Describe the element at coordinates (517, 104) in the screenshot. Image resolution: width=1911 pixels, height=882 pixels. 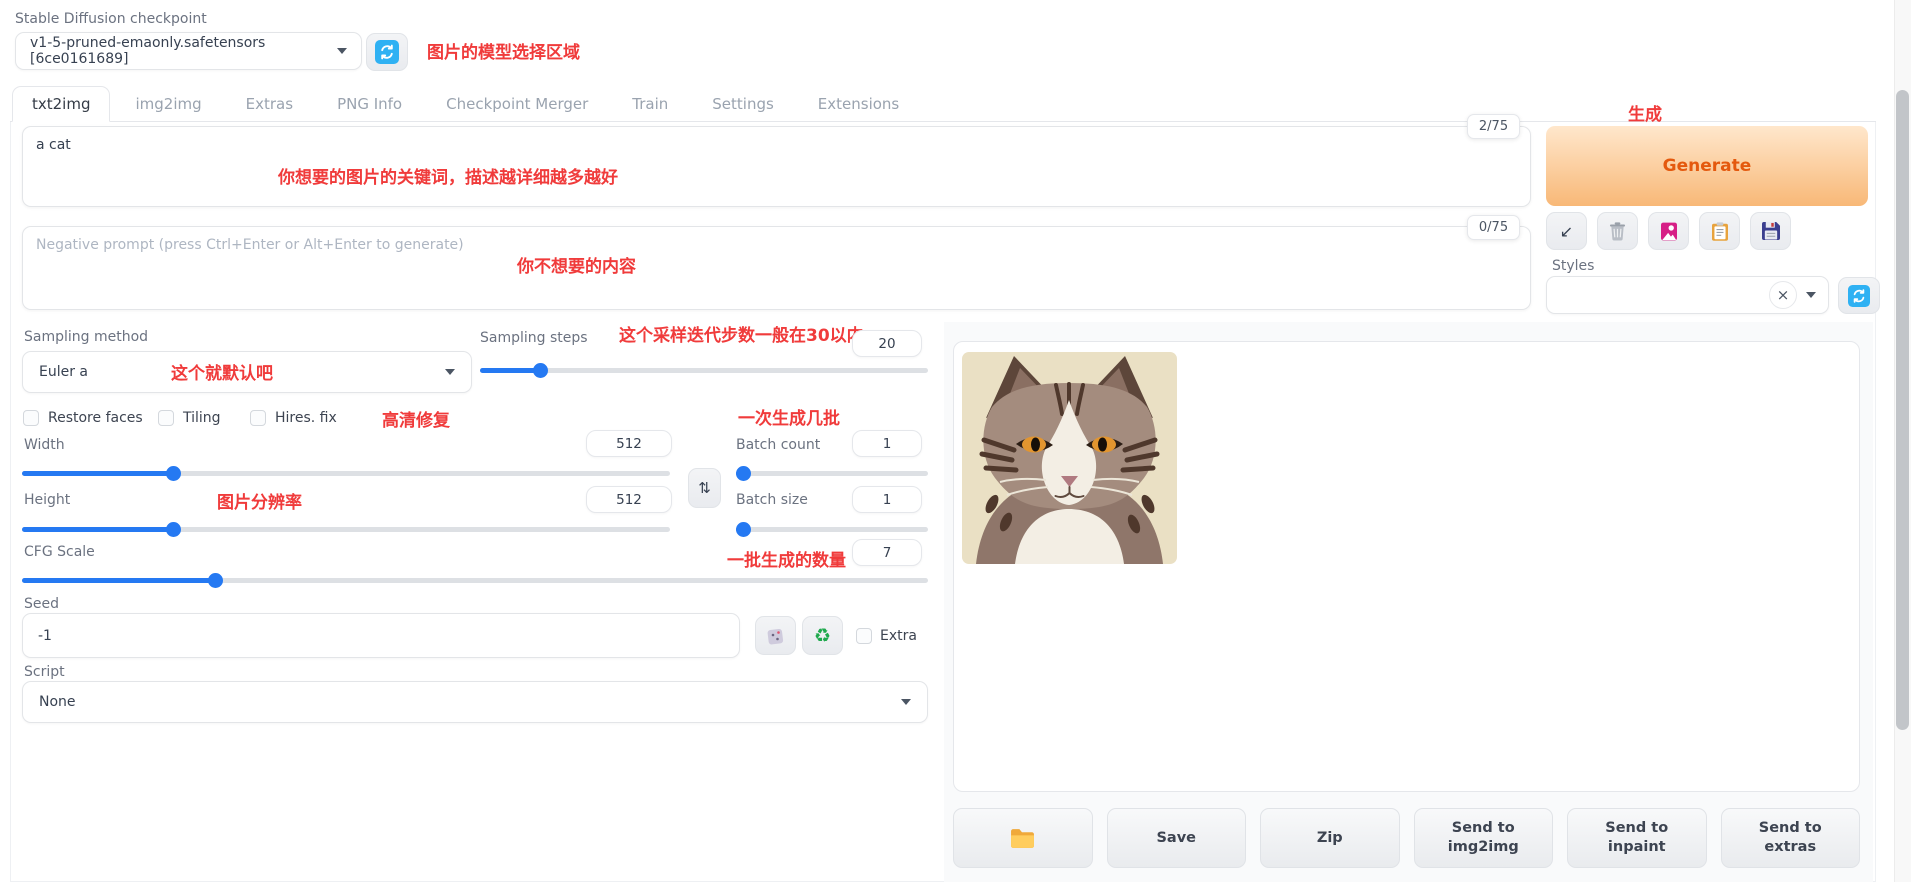
I see `tab-checkpoint-merger: Checkpoint Merger` at that location.